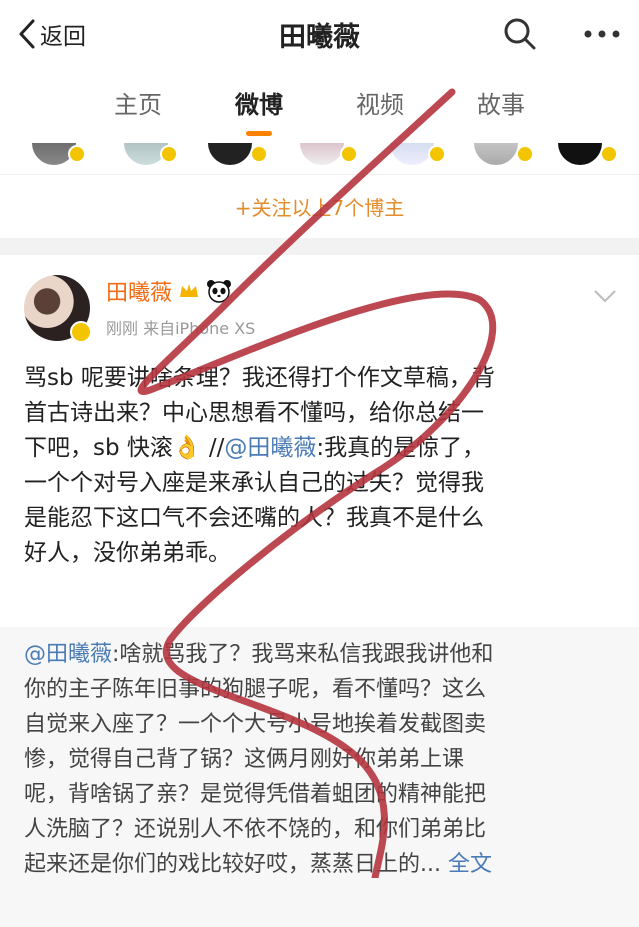 The height and width of the screenshot is (927, 639). Describe the element at coordinates (520, 34) in the screenshot. I see `search-icon` at that location.